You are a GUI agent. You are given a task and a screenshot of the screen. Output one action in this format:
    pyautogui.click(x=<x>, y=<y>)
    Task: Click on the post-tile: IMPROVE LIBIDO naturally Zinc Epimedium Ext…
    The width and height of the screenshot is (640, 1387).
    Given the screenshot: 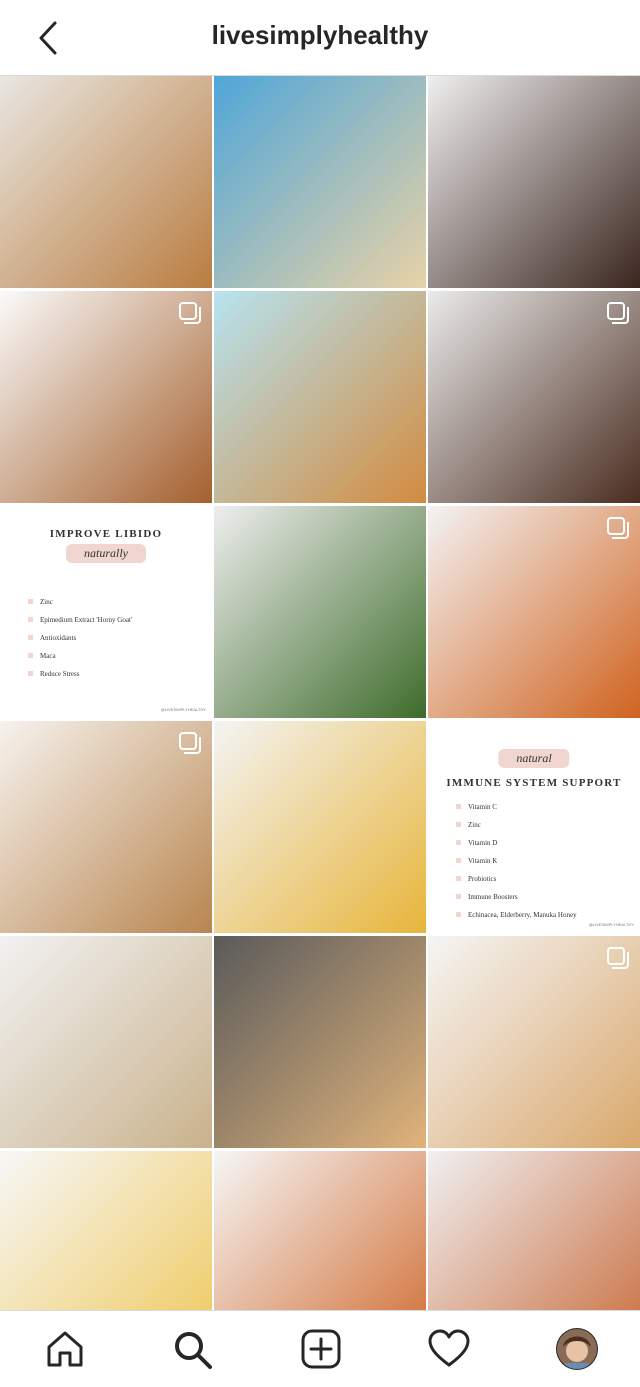 What is the action you would take?
    pyautogui.click(x=106, y=612)
    